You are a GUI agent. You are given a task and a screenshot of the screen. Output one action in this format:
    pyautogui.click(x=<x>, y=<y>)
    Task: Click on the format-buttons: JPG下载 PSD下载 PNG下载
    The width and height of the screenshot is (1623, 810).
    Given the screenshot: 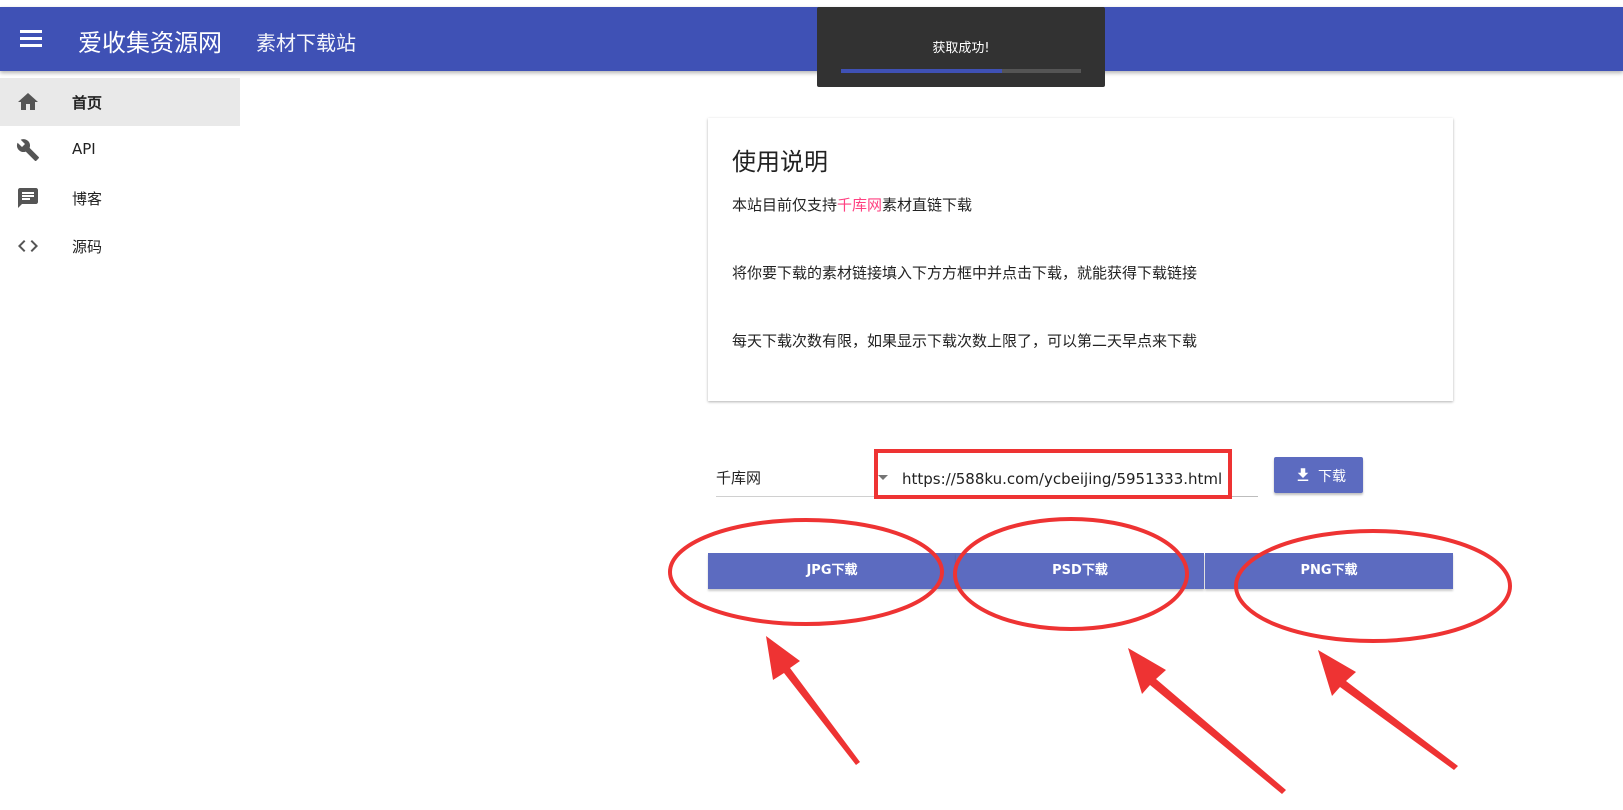 What is the action you would take?
    pyautogui.click(x=1080, y=571)
    